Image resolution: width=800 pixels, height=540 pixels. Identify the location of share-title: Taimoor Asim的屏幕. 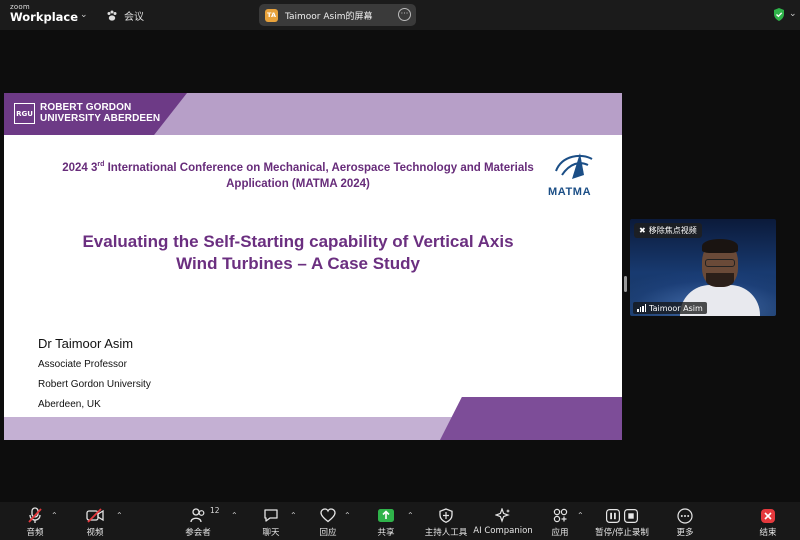
(329, 16).